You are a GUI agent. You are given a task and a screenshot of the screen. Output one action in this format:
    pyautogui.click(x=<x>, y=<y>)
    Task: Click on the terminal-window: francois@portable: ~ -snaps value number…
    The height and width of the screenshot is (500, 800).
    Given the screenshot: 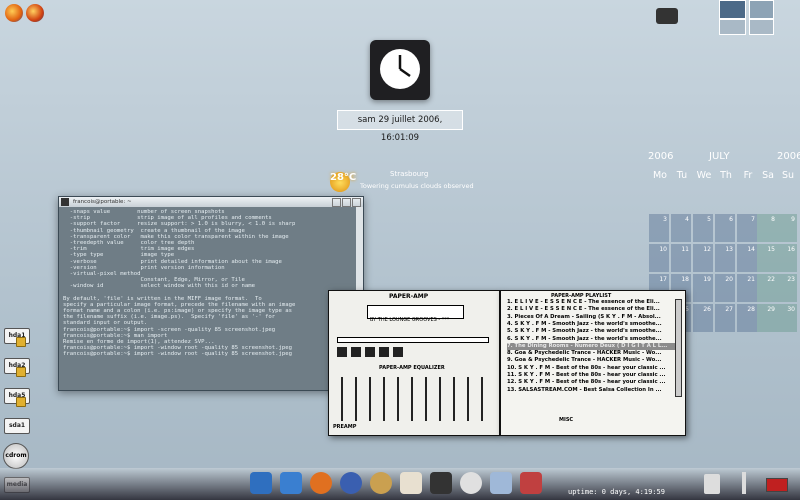 What is the action you would take?
    pyautogui.click(x=211, y=293)
    